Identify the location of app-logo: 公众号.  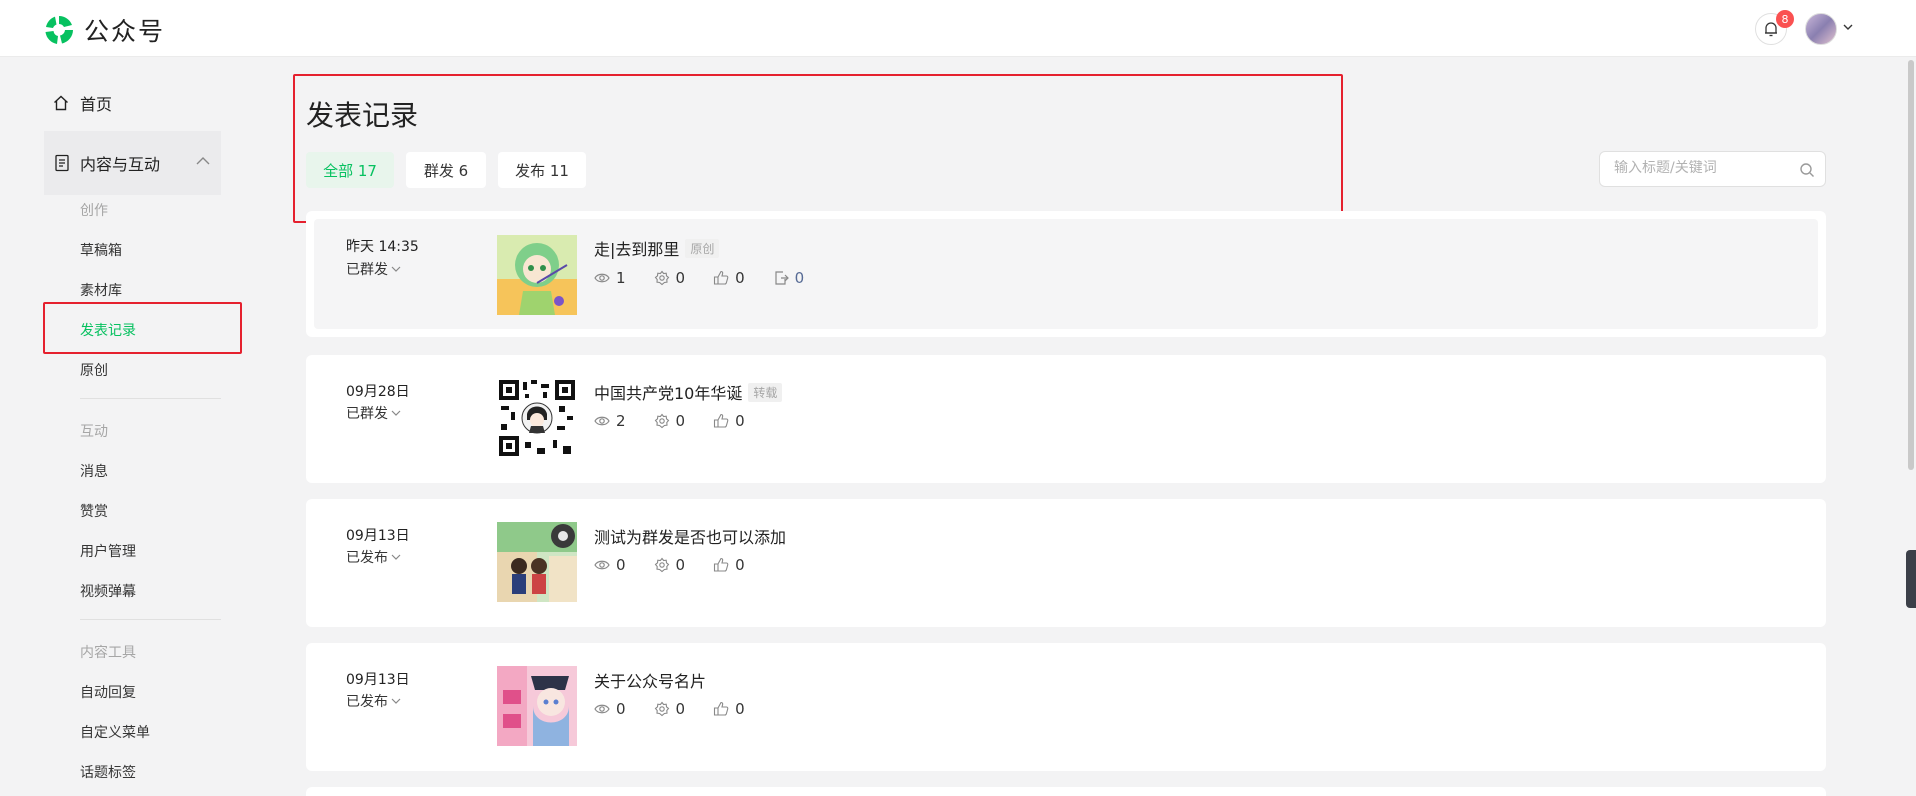
(103, 30).